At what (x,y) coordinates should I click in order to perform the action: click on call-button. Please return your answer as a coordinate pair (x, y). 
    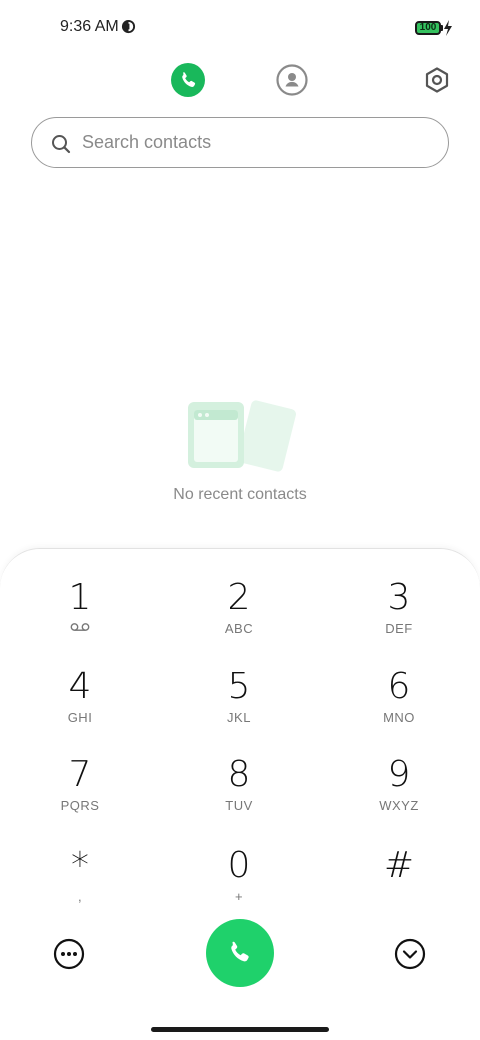
    Looking at the image, I should click on (240, 953).